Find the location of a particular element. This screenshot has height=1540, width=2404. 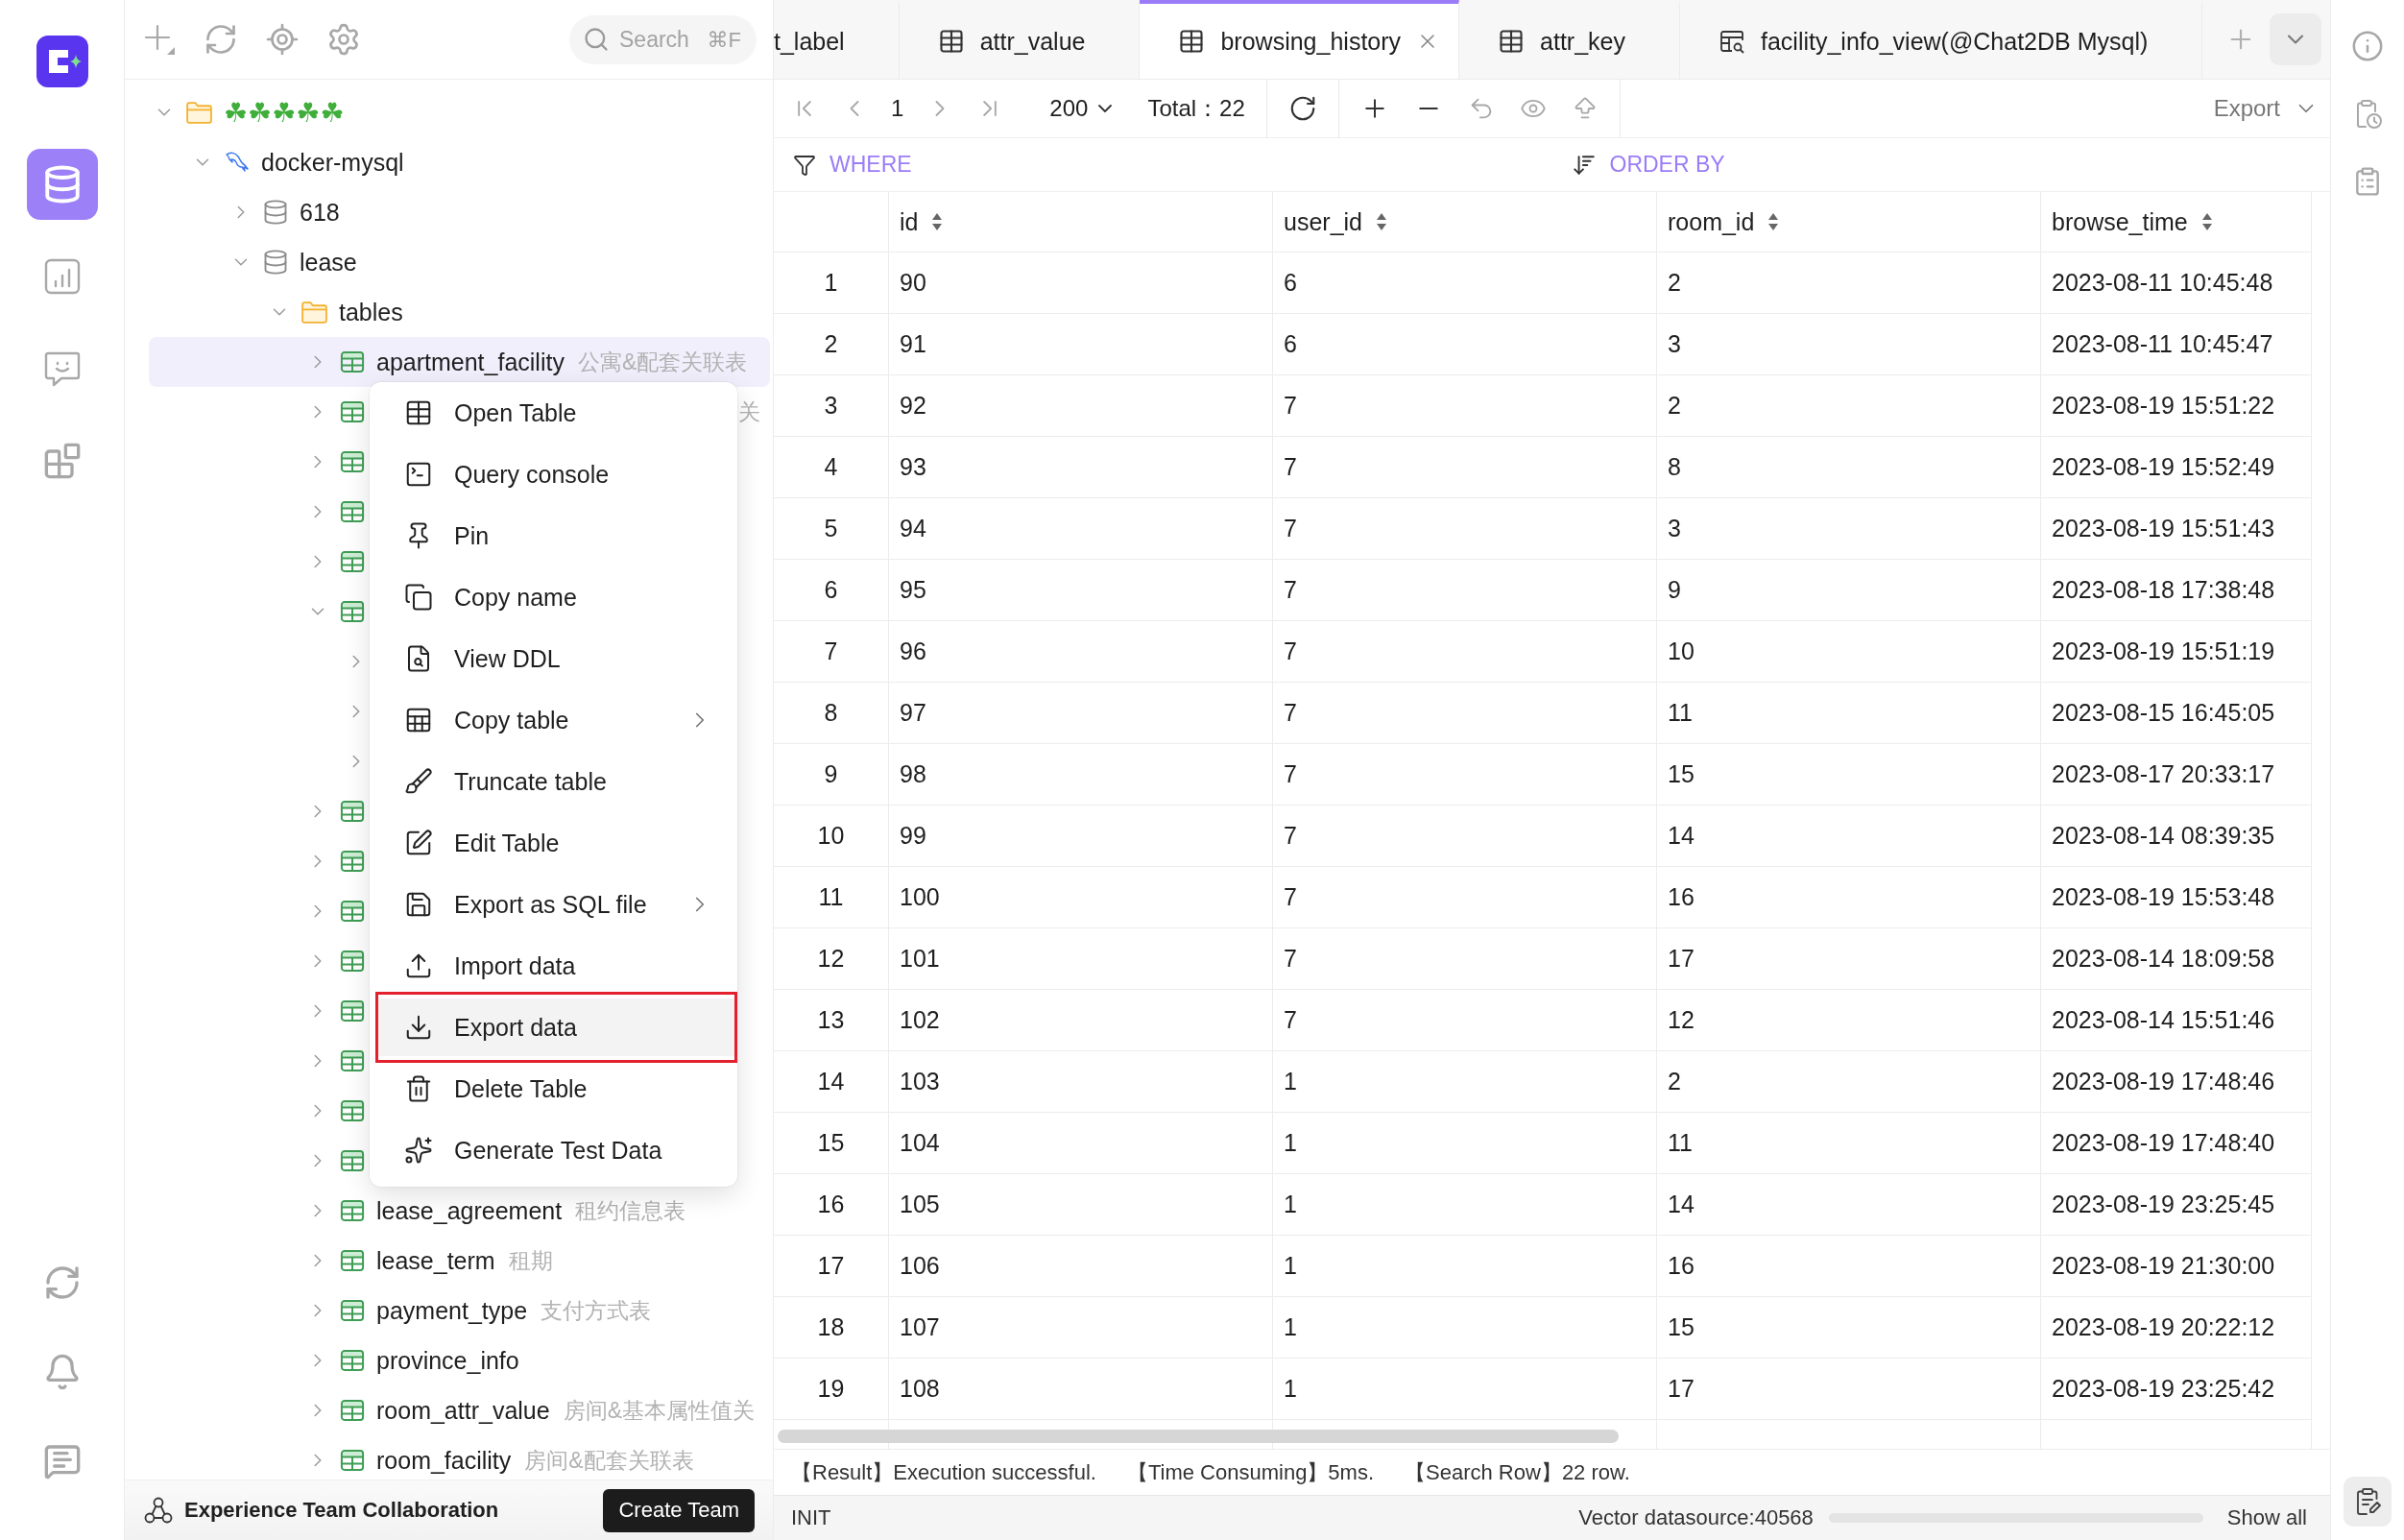

table-cell: 104 is located at coordinates (1081, 1143).